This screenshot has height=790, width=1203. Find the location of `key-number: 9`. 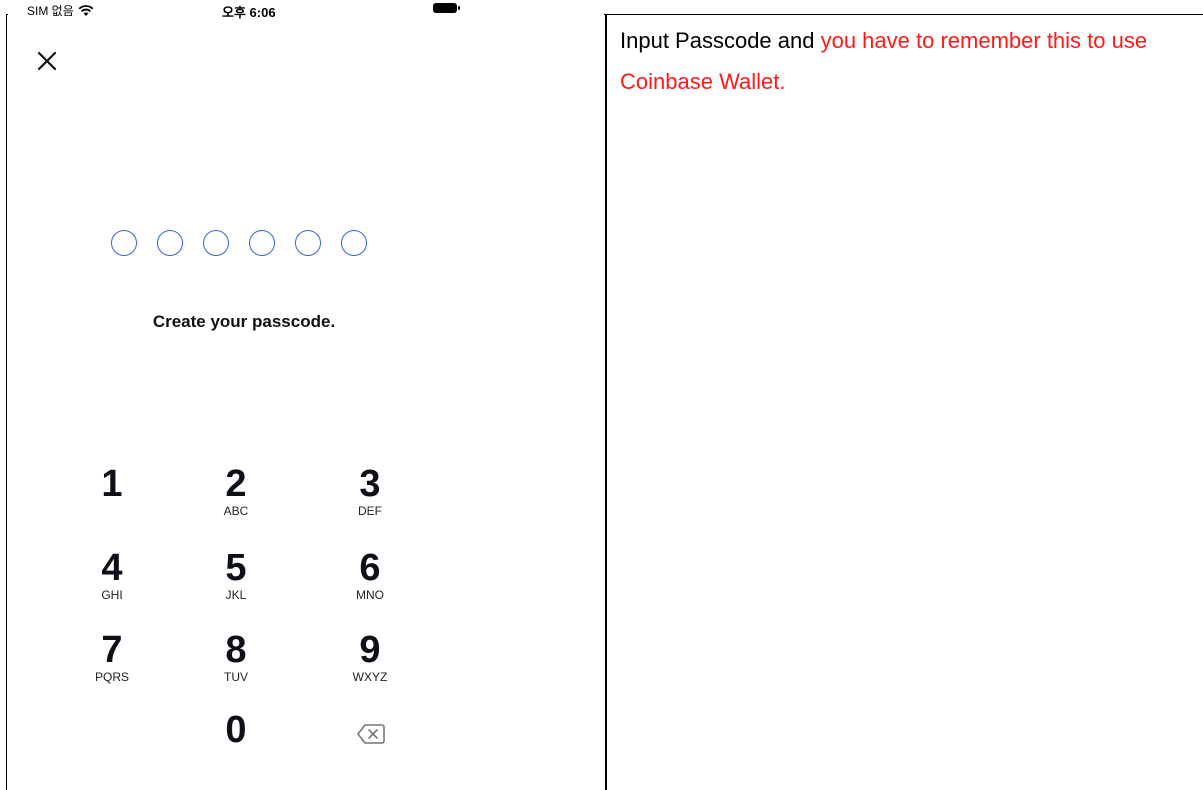

key-number: 9 is located at coordinates (370, 650).